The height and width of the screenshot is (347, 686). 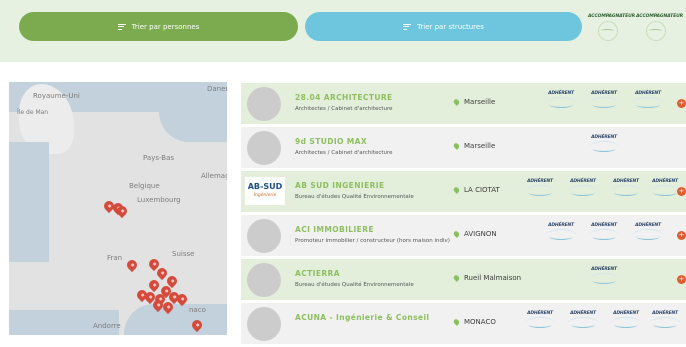 I want to click on city-label: AVIGNON, so click(x=480, y=234).